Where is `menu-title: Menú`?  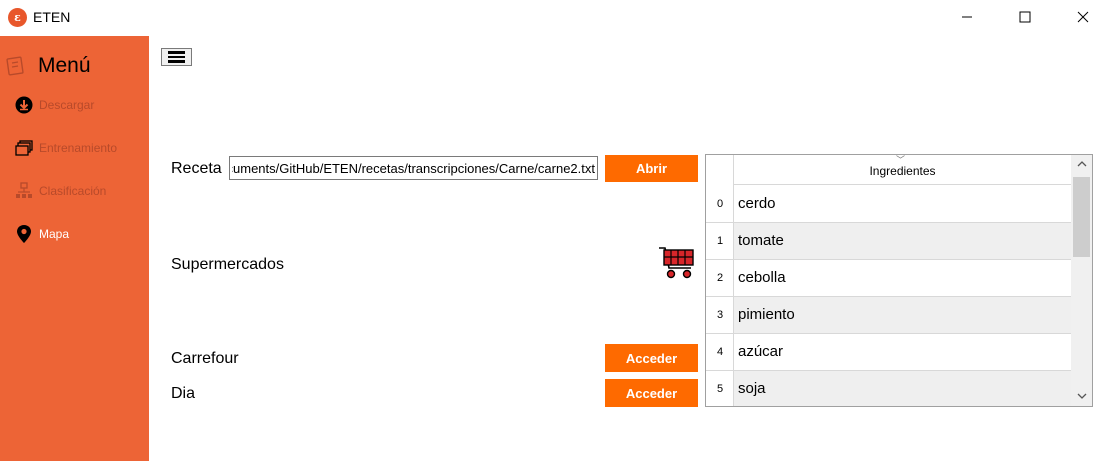
menu-title: Menú is located at coordinates (64, 65).